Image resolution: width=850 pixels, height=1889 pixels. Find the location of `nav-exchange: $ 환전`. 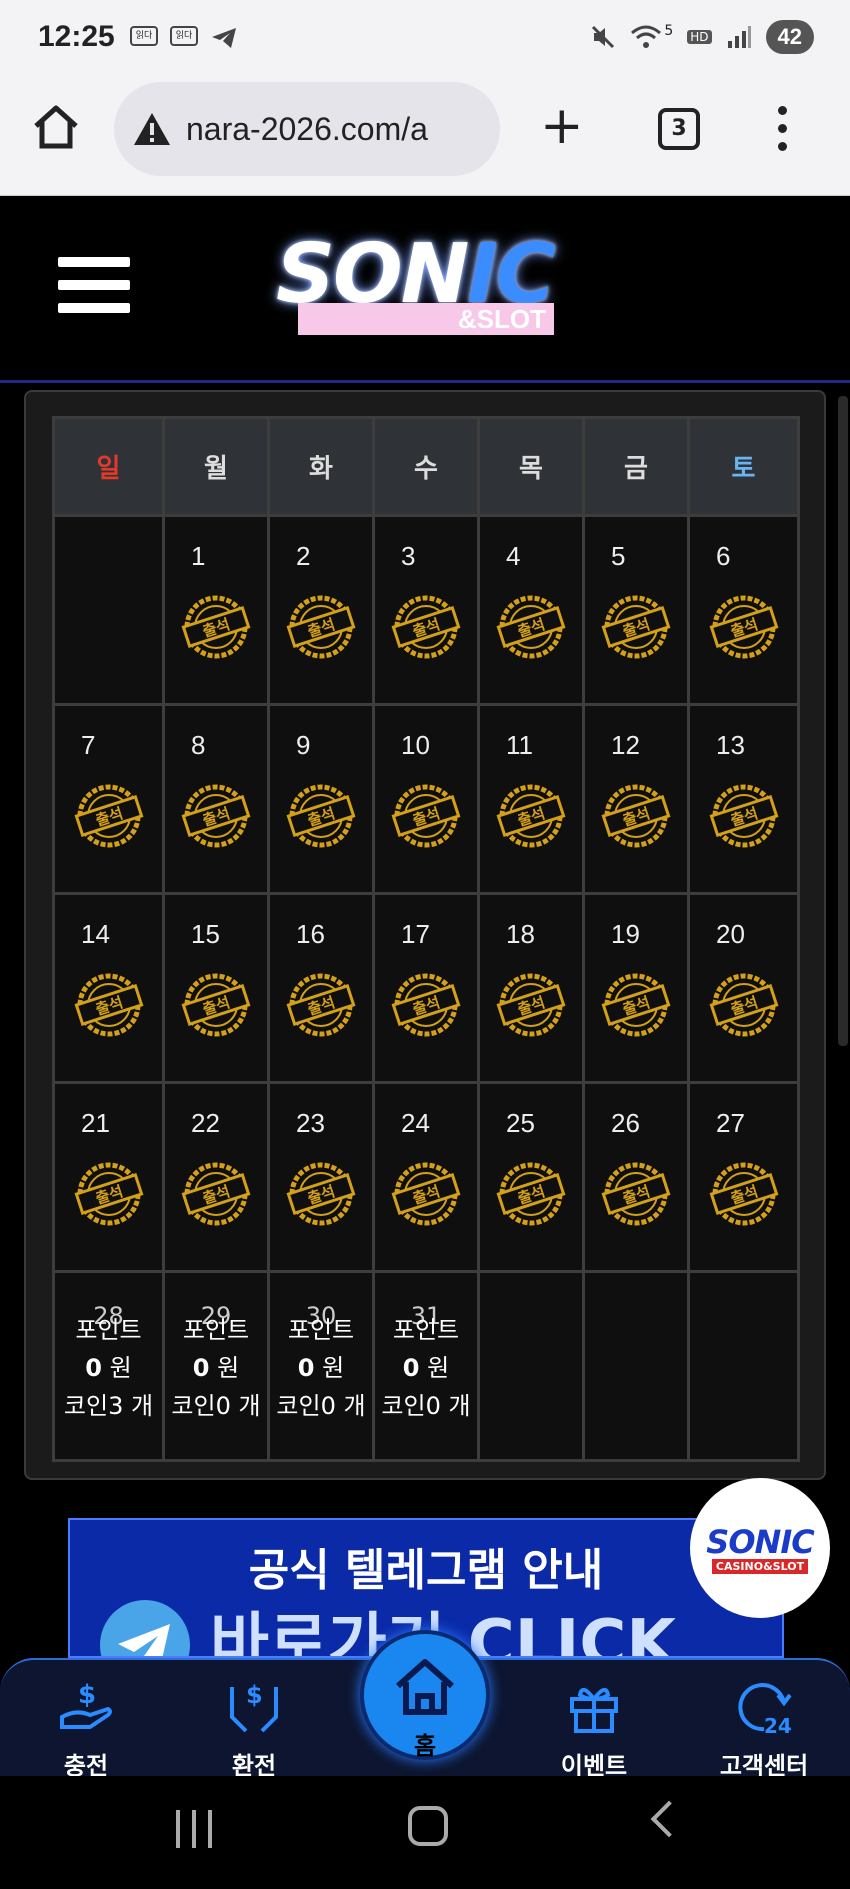

nav-exchange: $ 환전 is located at coordinates (254, 1728).